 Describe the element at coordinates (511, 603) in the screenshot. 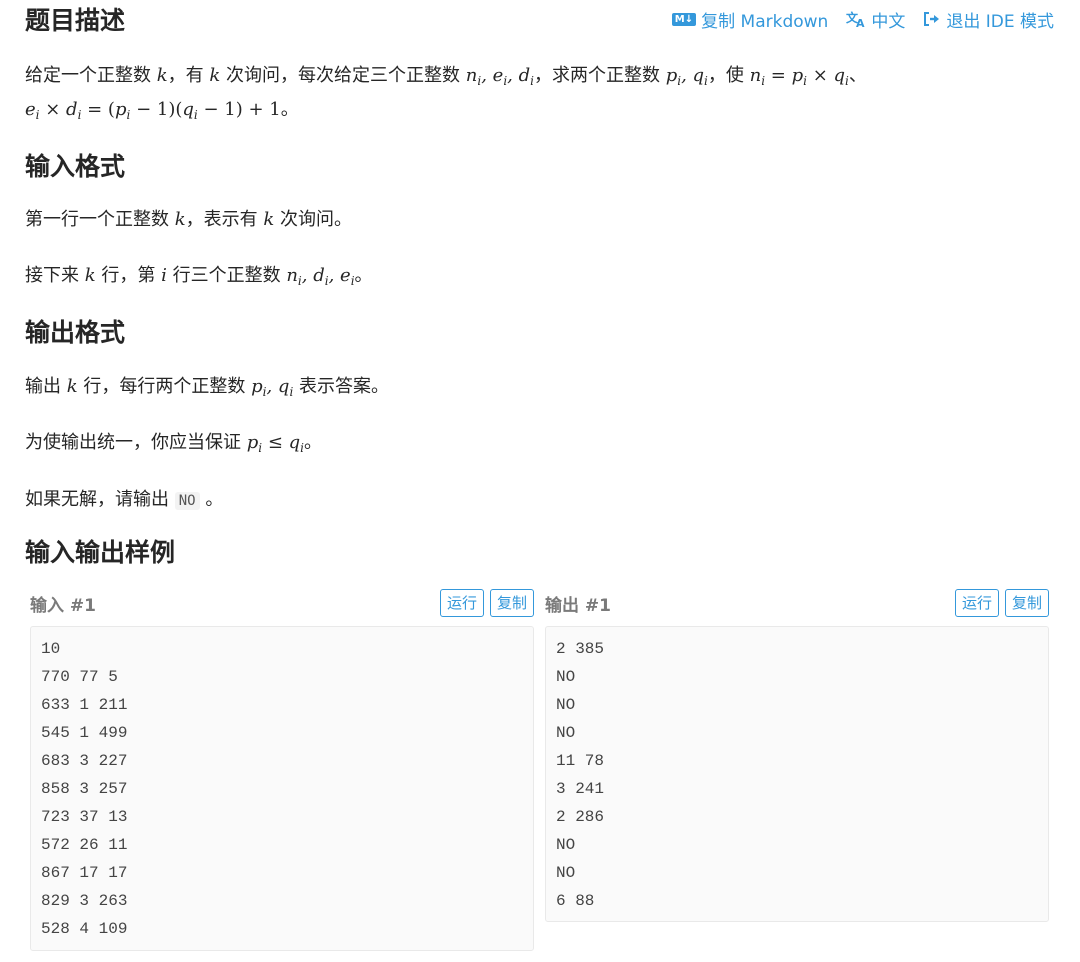

I see `input-copy-button: 复制` at that location.